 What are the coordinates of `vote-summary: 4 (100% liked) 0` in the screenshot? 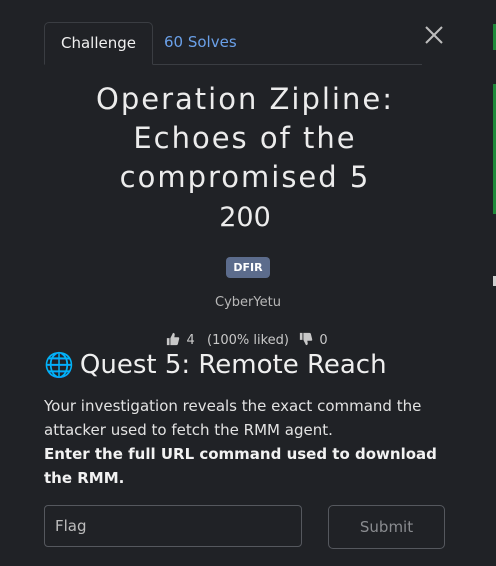 It's located at (248, 340).